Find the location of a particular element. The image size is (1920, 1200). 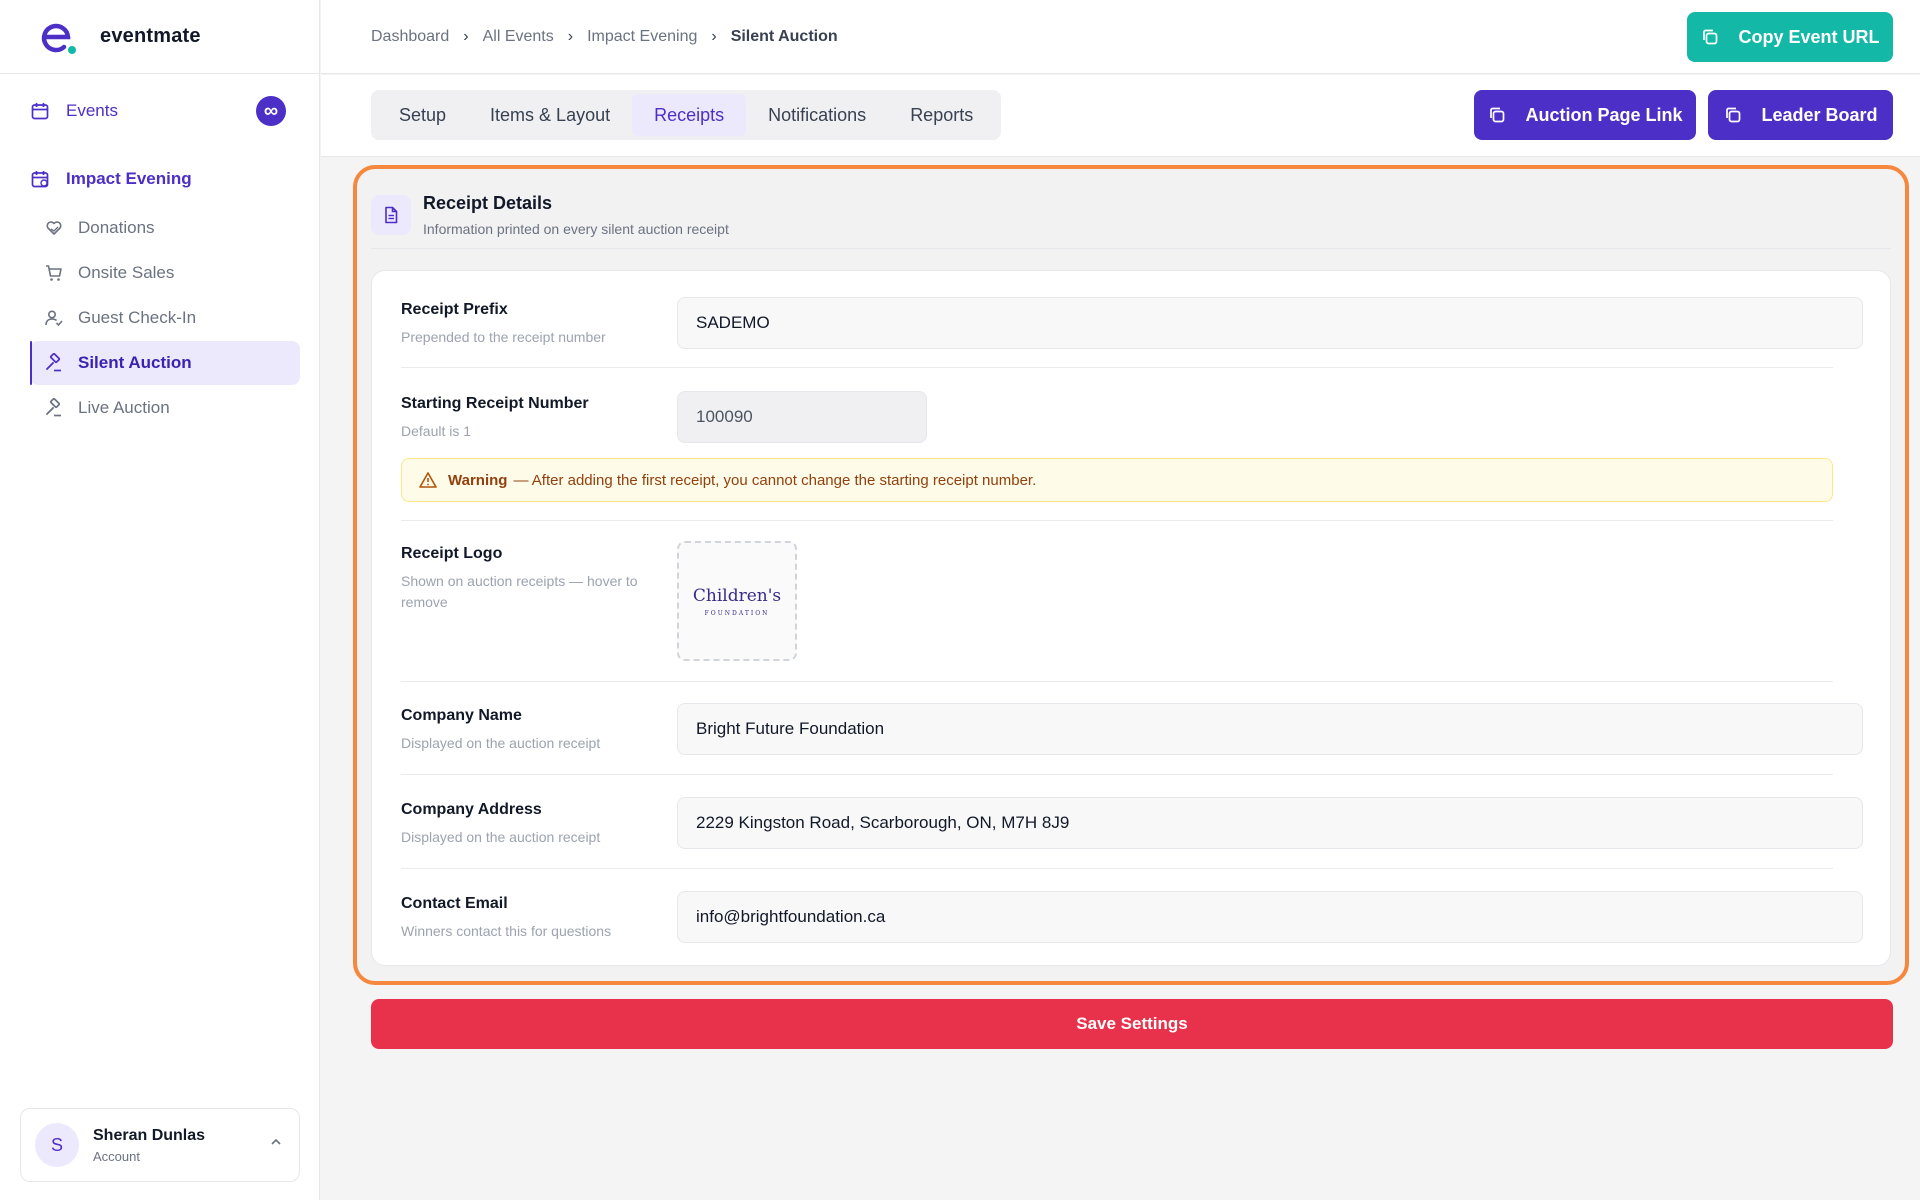

sidebar-item-label: Onsite Sales is located at coordinates (126, 272).